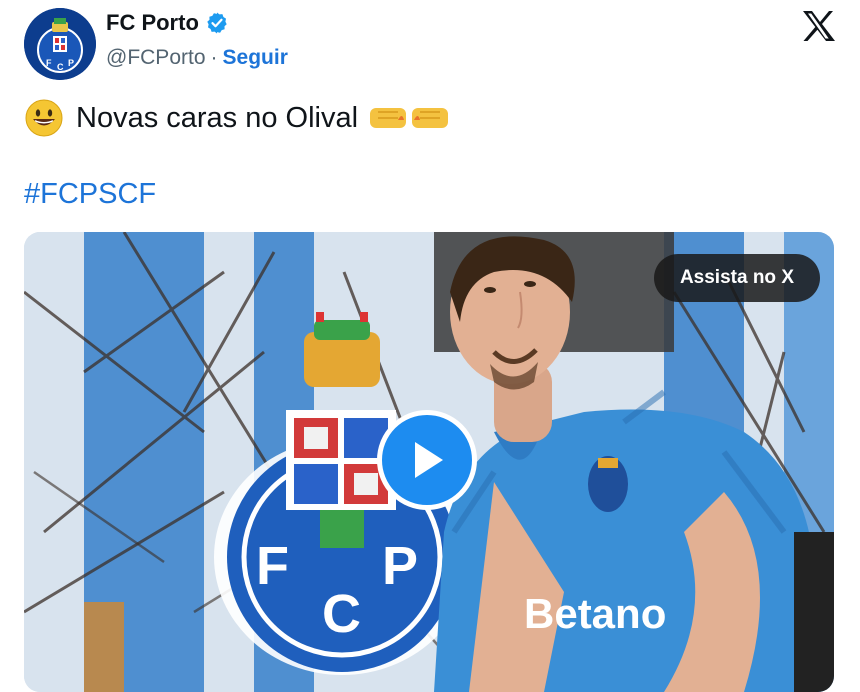  What do you see at coordinates (60, 67) in the screenshot?
I see `svg-text: C` at bounding box center [60, 67].